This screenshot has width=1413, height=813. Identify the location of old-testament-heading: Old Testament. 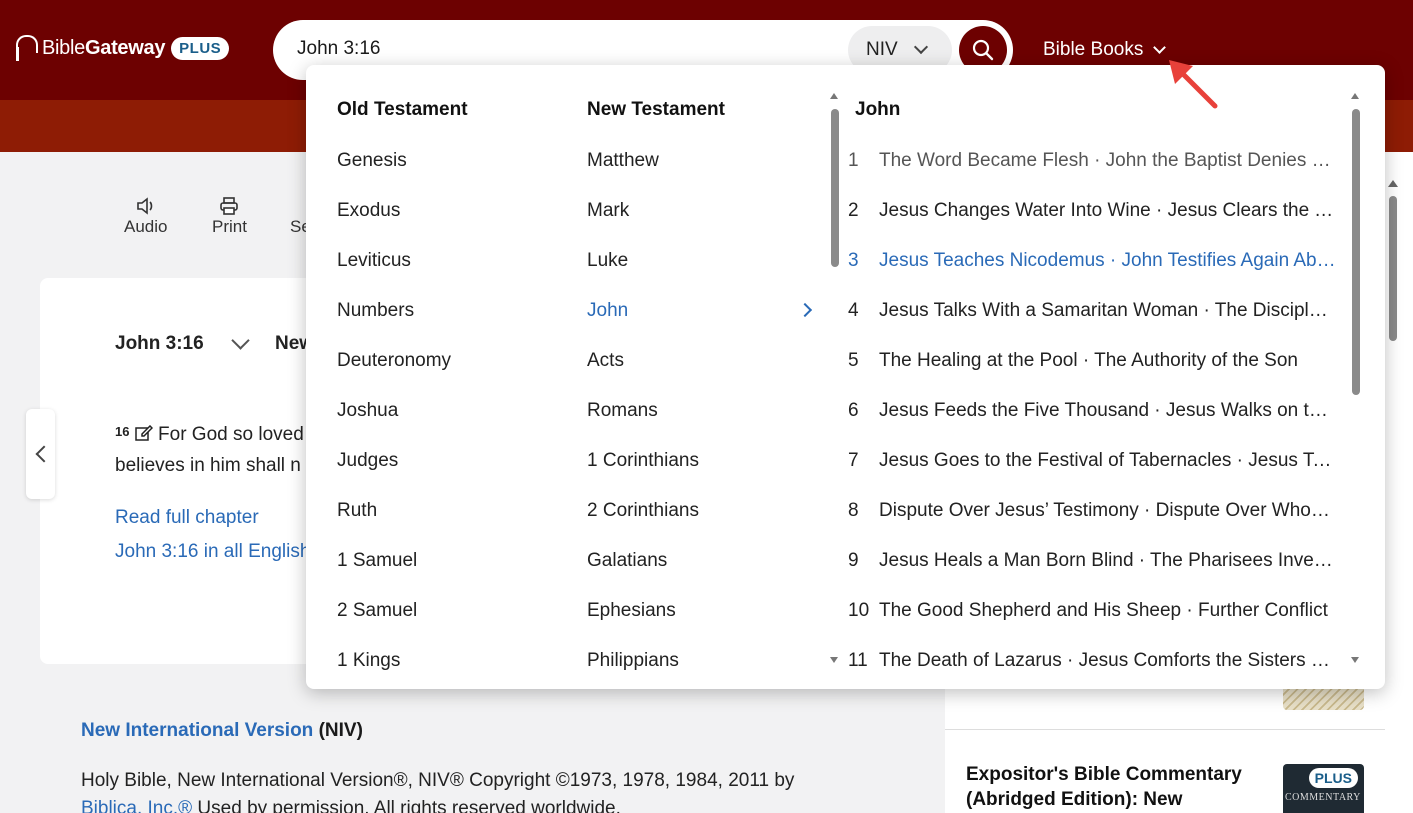
(402, 109).